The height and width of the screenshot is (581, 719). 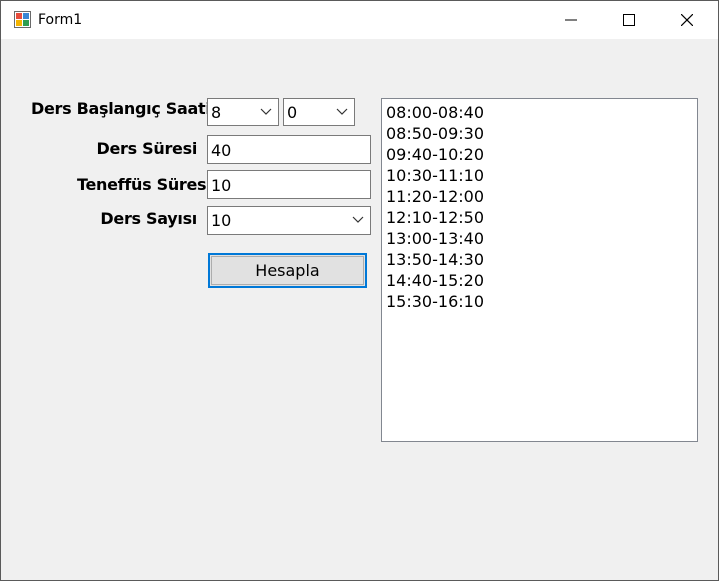 I want to click on break-label: Teneffüs Süresi, so click(x=141, y=184).